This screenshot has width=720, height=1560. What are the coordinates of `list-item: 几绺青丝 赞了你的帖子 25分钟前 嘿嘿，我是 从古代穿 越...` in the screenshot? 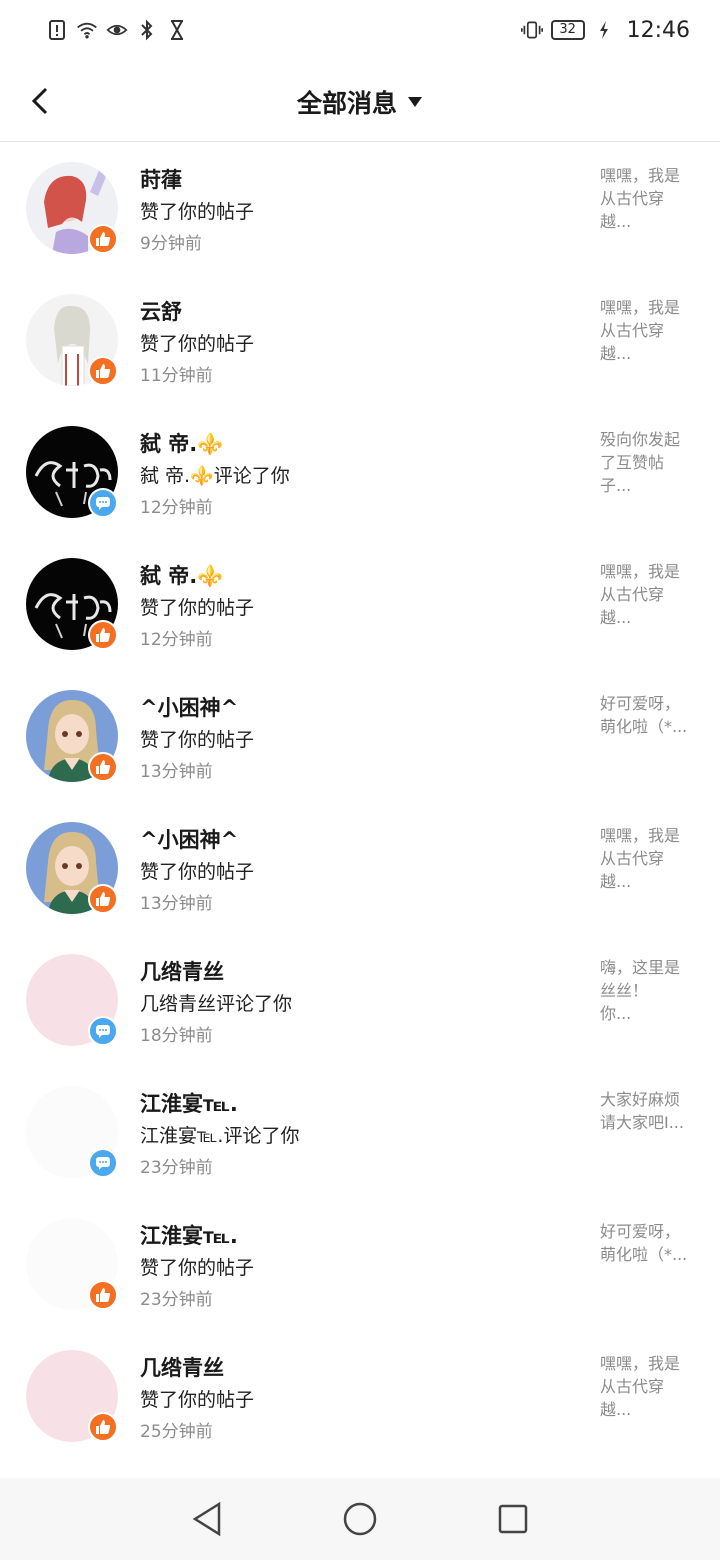 It's located at (360, 1396).